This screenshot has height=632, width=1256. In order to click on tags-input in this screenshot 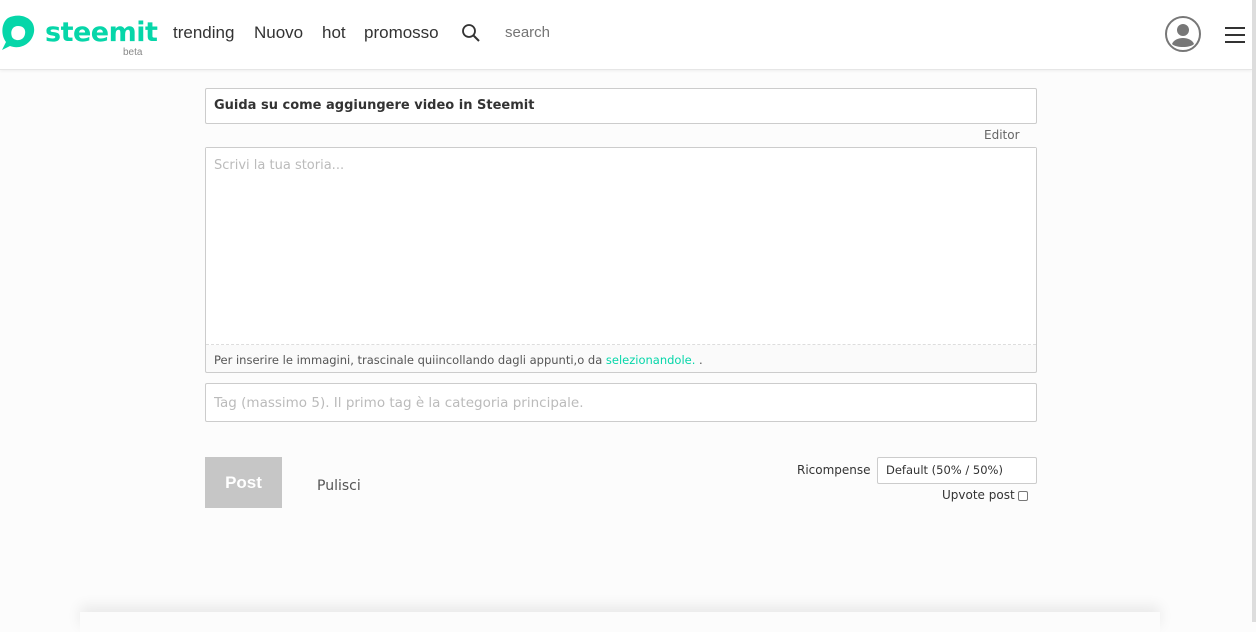, I will do `click(621, 402)`.